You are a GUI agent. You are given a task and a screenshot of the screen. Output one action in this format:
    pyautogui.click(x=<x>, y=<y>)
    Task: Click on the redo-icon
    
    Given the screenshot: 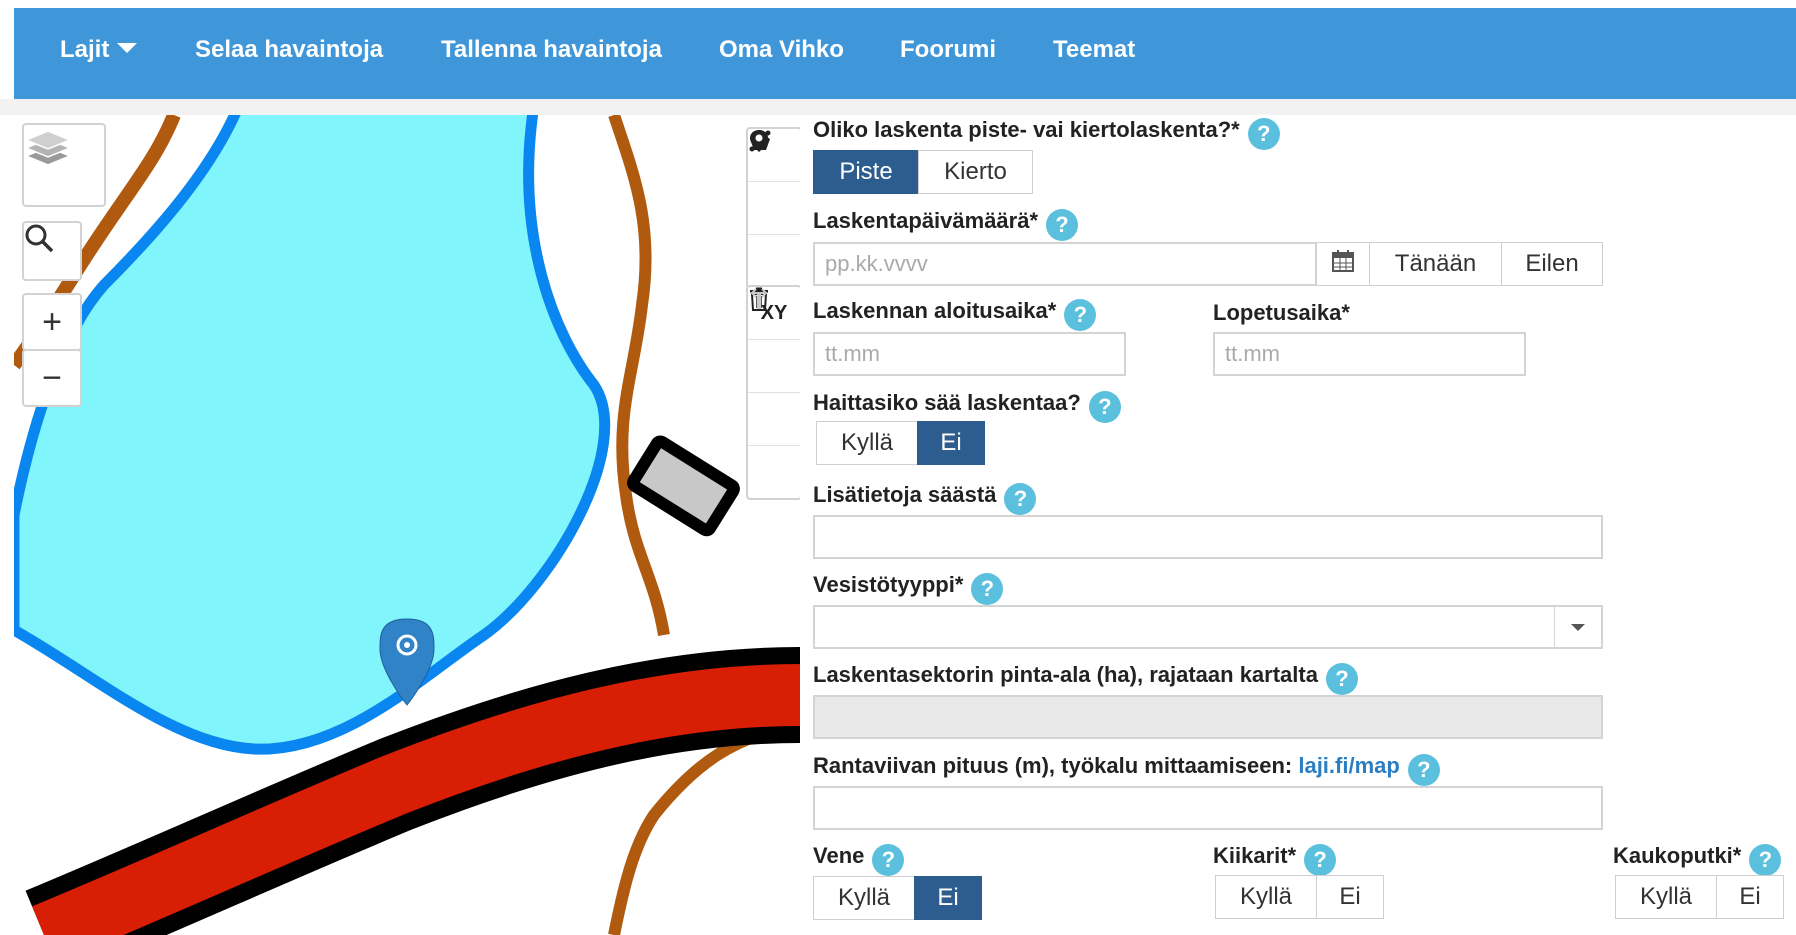 What is the action you would take?
    pyautogui.click(x=762, y=298)
    